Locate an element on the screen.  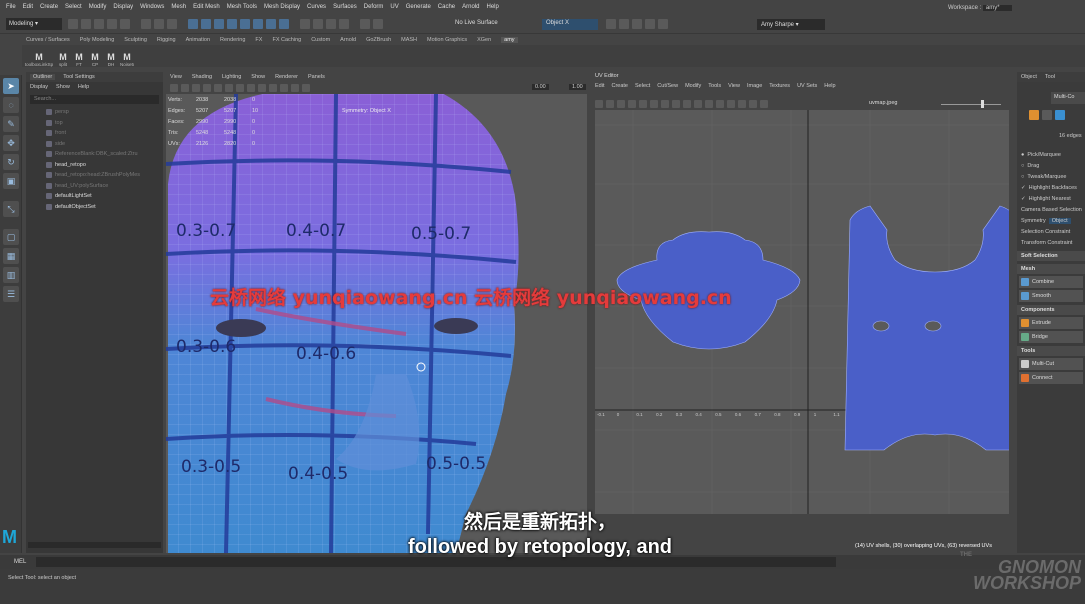
render-icon is located at coordinates (378, 24).